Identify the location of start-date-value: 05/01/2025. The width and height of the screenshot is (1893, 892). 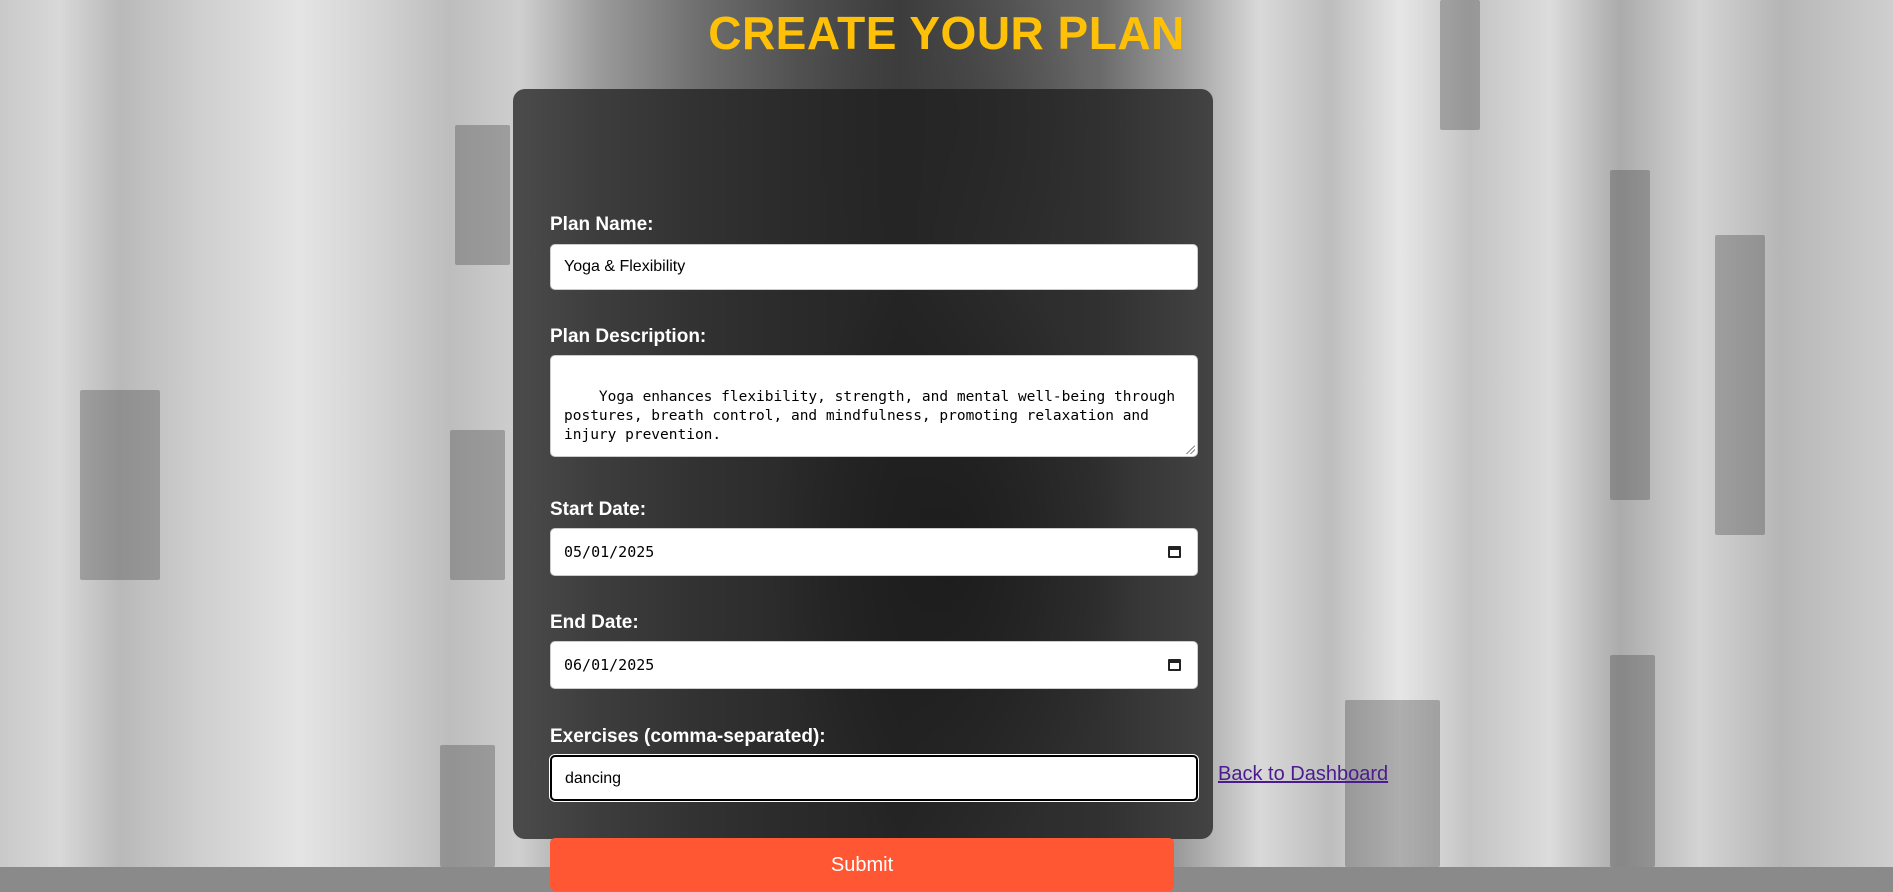
(609, 552).